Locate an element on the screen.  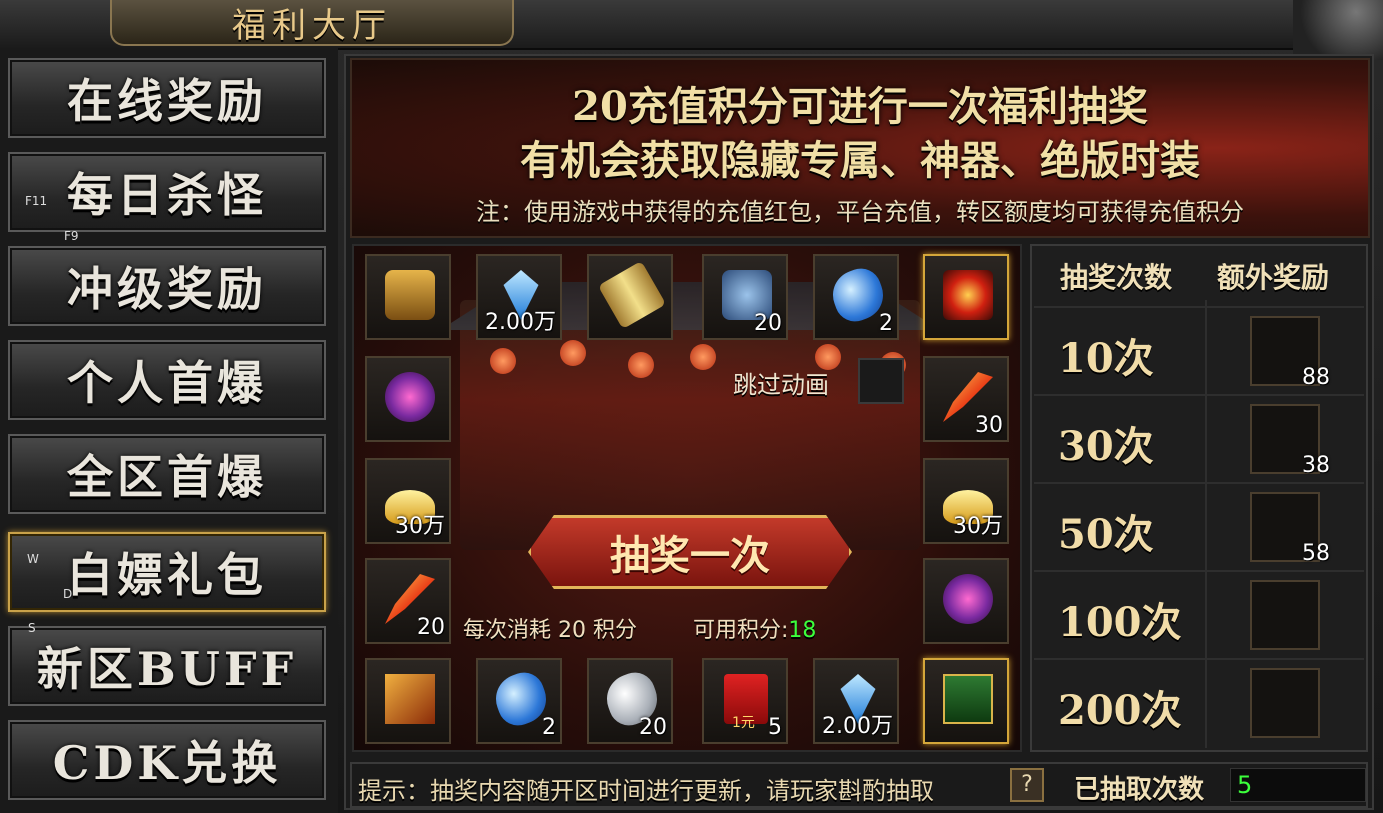
sidebar-item-server-first-drop: 全区首爆 is located at coordinates (167, 474).